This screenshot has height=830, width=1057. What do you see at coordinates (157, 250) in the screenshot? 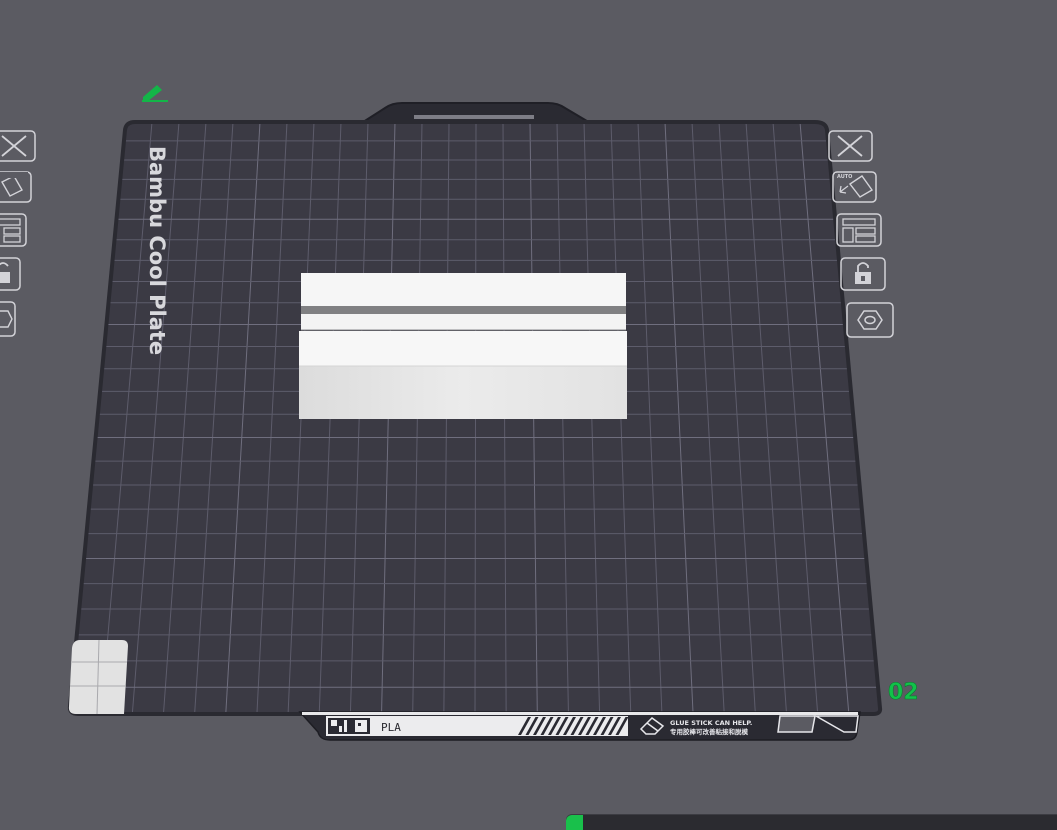
I see `plate-name-label: Bambu Cool Plate` at bounding box center [157, 250].